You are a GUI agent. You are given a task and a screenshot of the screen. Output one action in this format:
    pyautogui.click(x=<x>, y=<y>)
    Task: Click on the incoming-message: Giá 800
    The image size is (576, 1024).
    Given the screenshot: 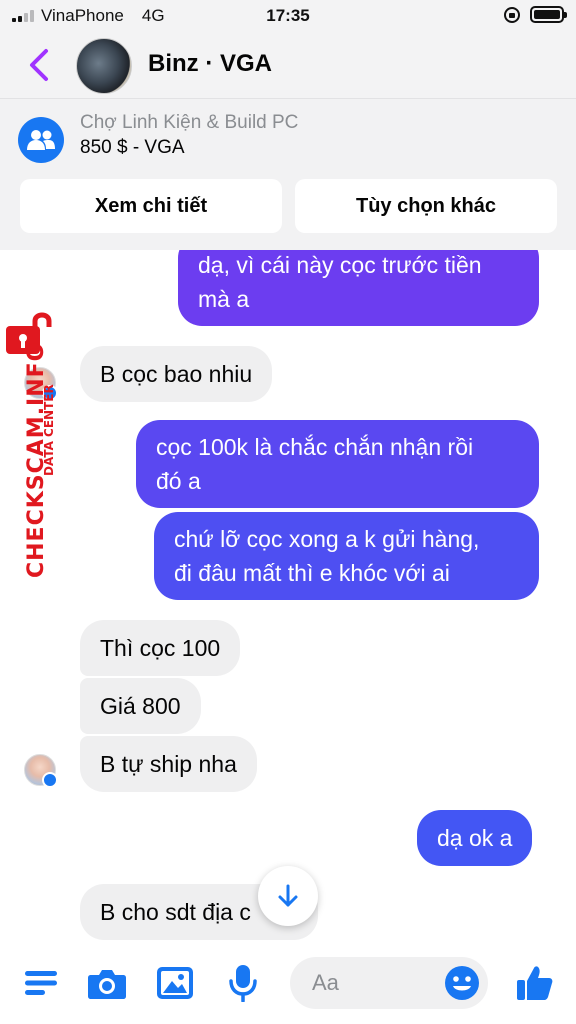 What is the action you would take?
    pyautogui.click(x=140, y=706)
    